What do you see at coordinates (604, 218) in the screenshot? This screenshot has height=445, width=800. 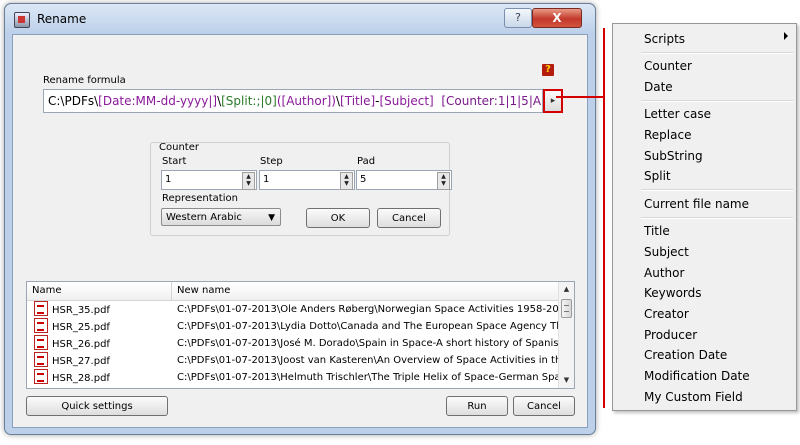 I see `callout-bracket` at bounding box center [604, 218].